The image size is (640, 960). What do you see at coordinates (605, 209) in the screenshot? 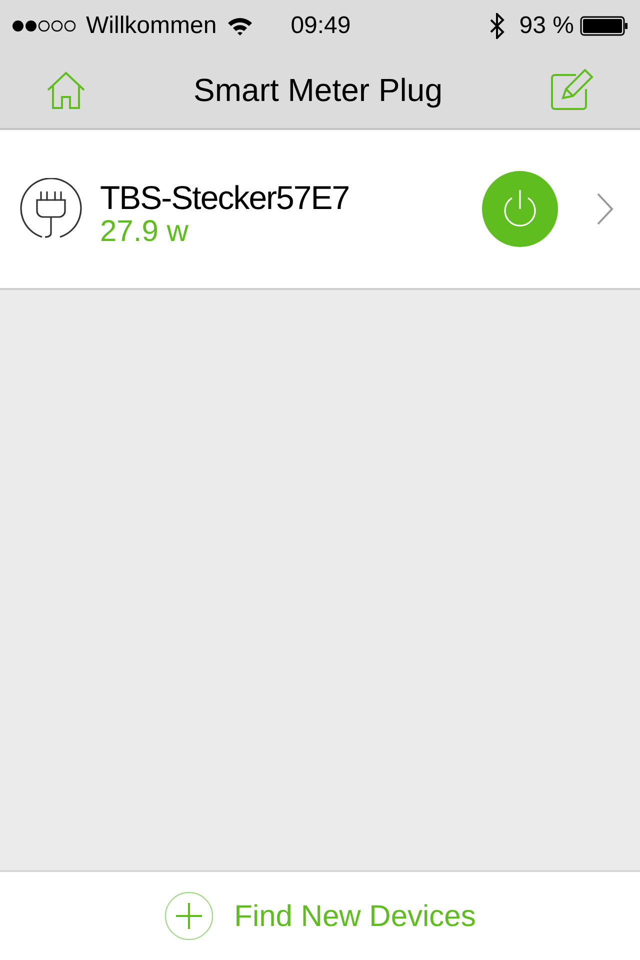
I see `chevron-icon` at bounding box center [605, 209].